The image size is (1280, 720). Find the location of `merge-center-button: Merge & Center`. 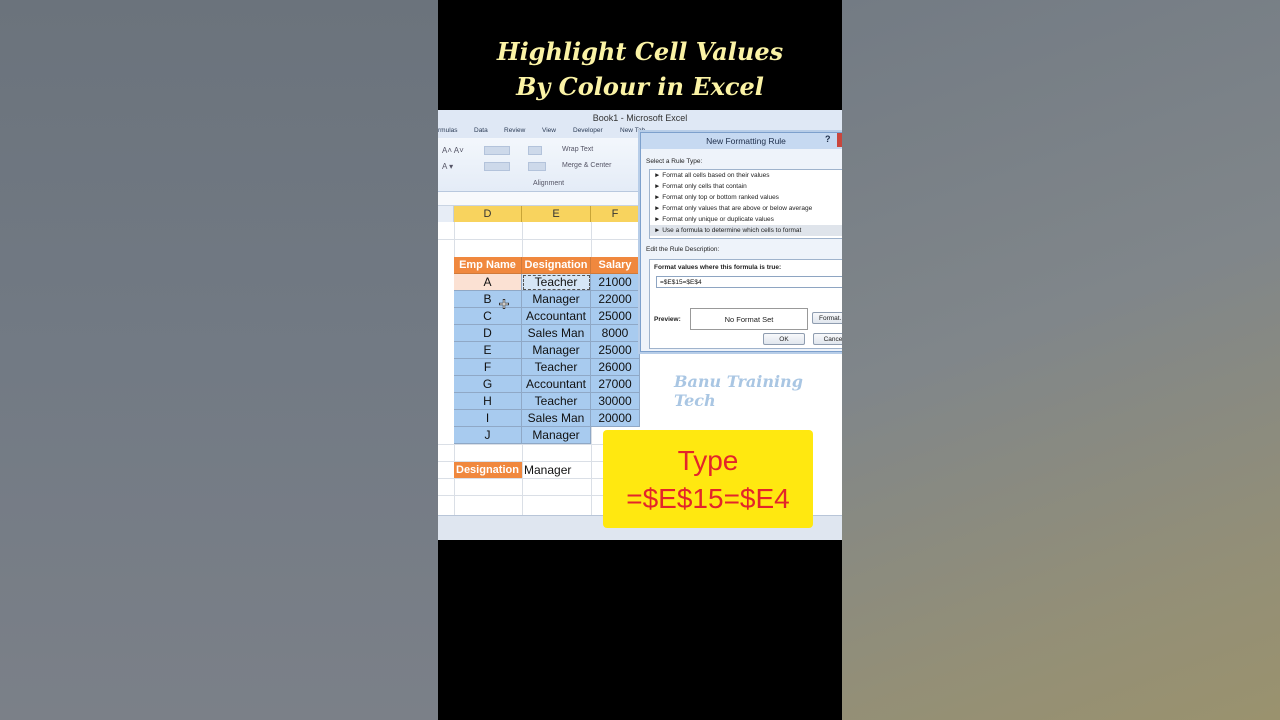

merge-center-button: Merge & Center is located at coordinates (586, 165).